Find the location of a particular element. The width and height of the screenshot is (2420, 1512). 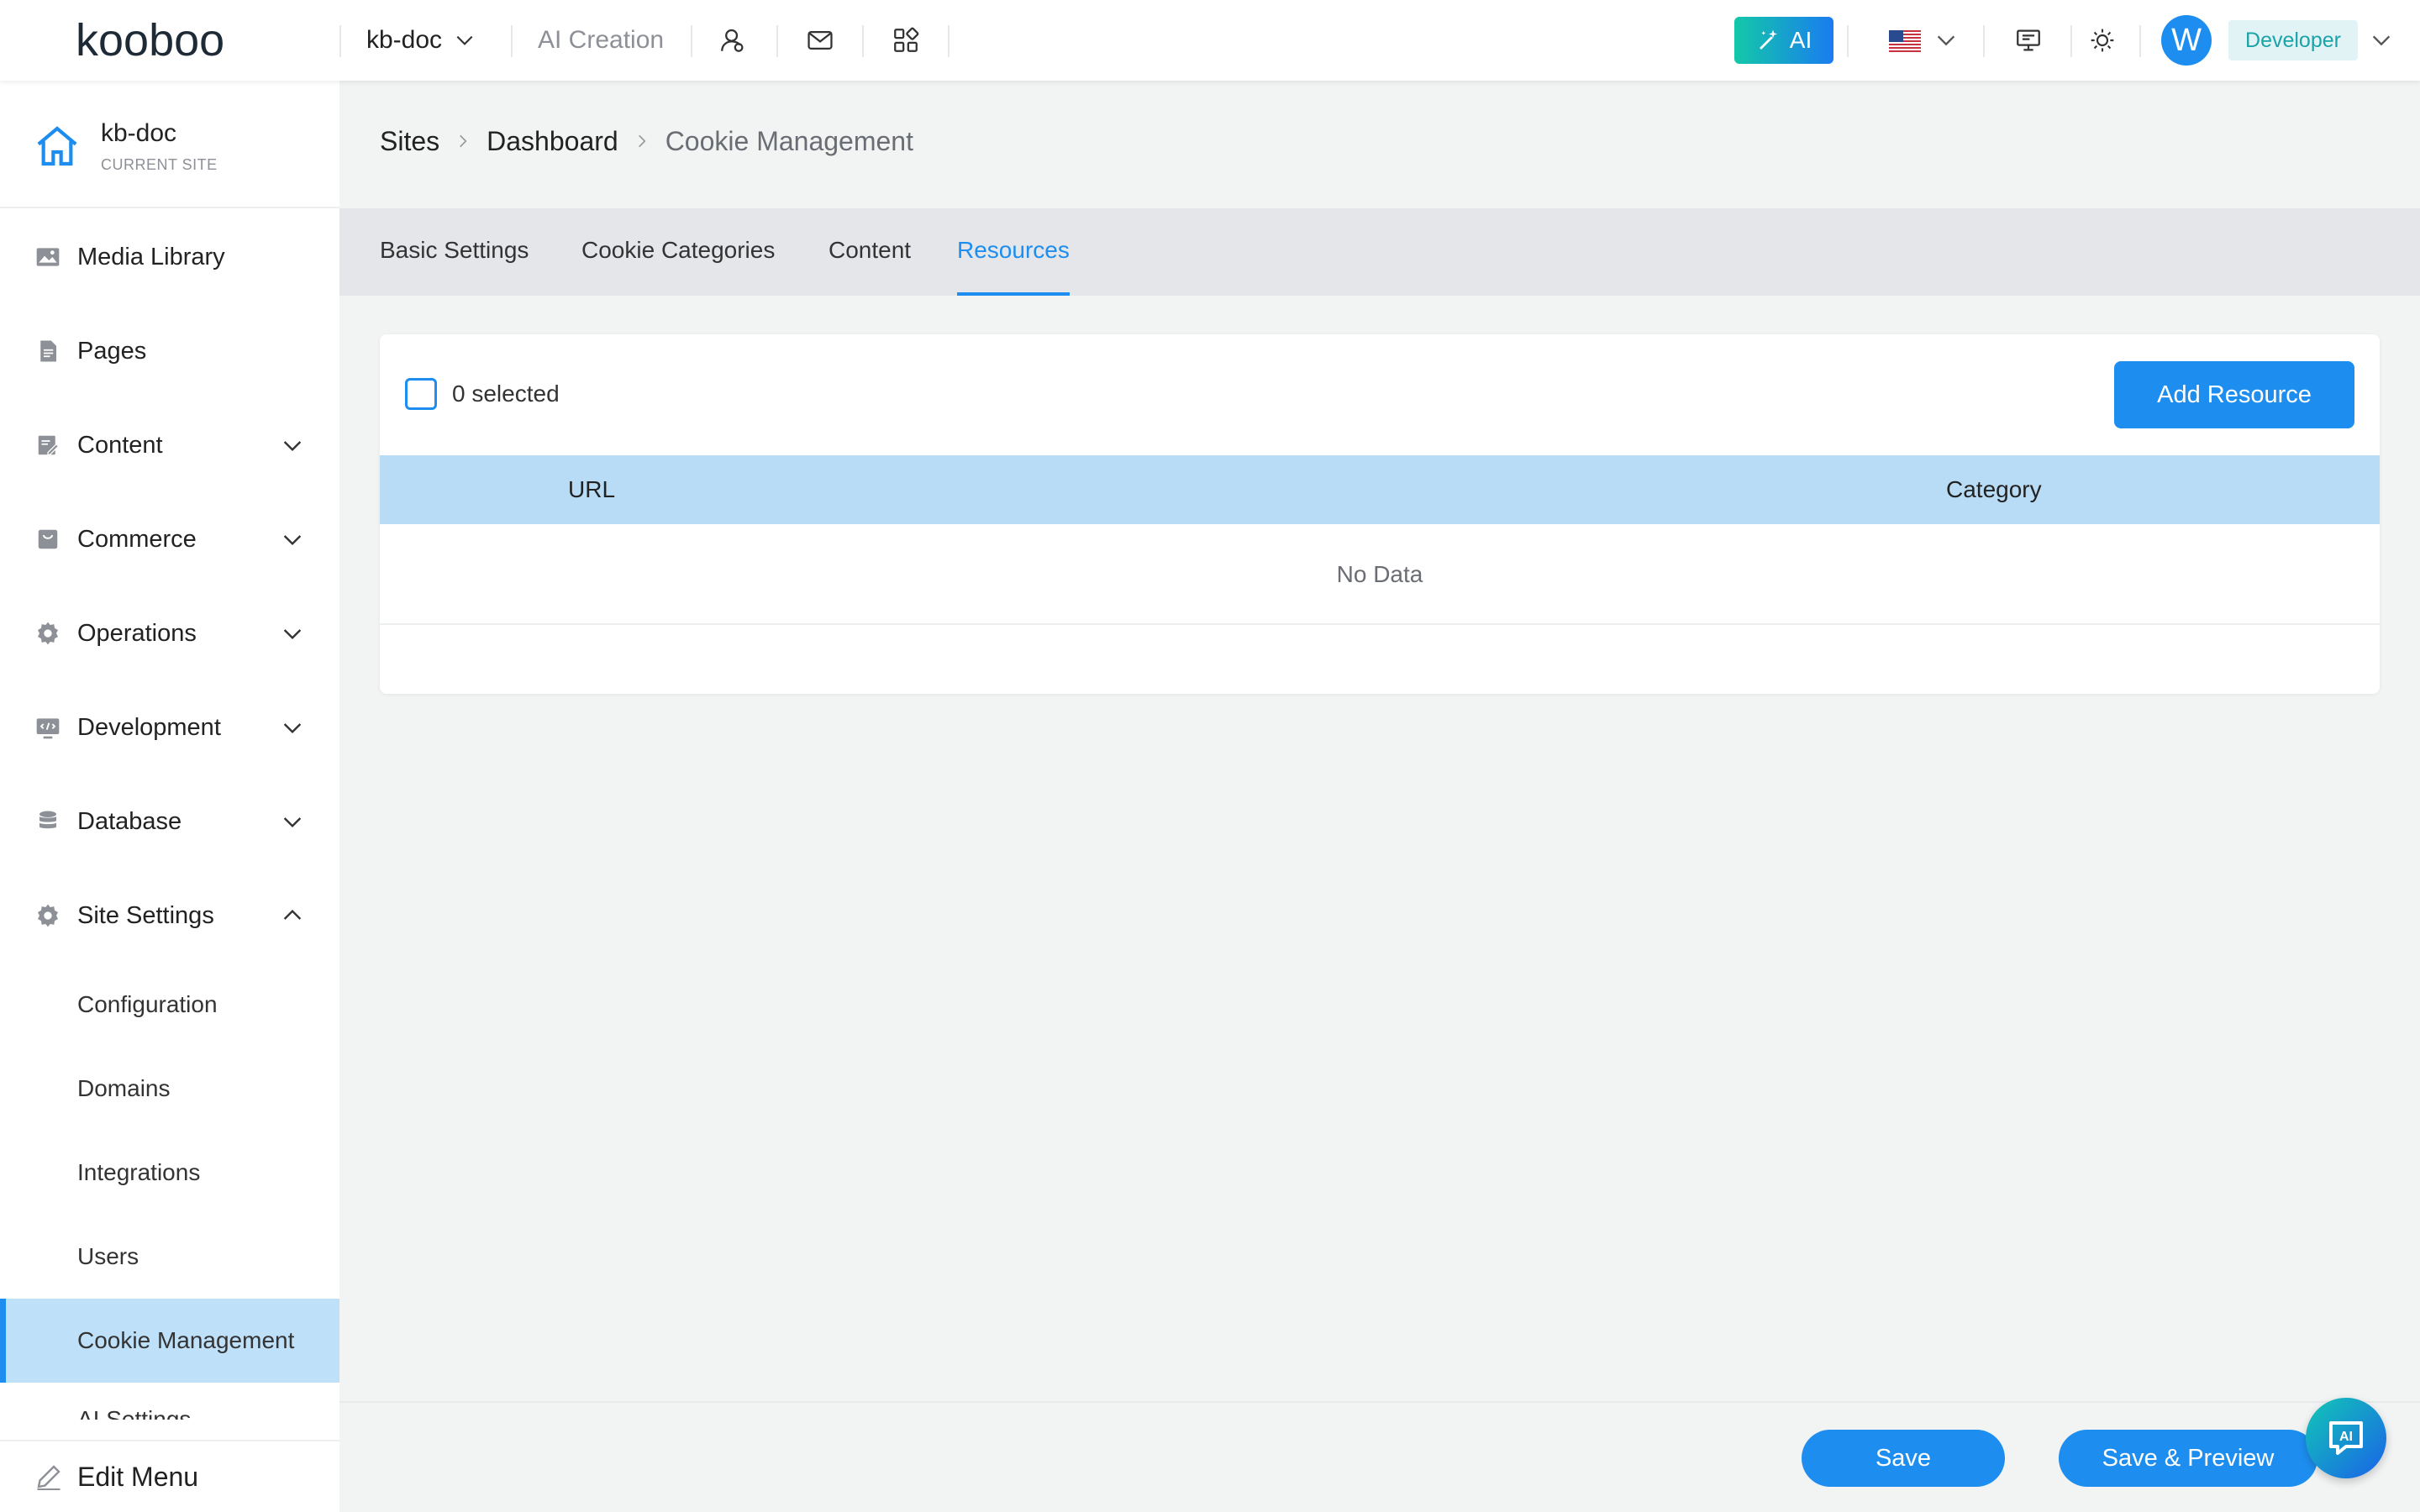

sidebar-subitem-domains: Domains is located at coordinates (169, 1089).